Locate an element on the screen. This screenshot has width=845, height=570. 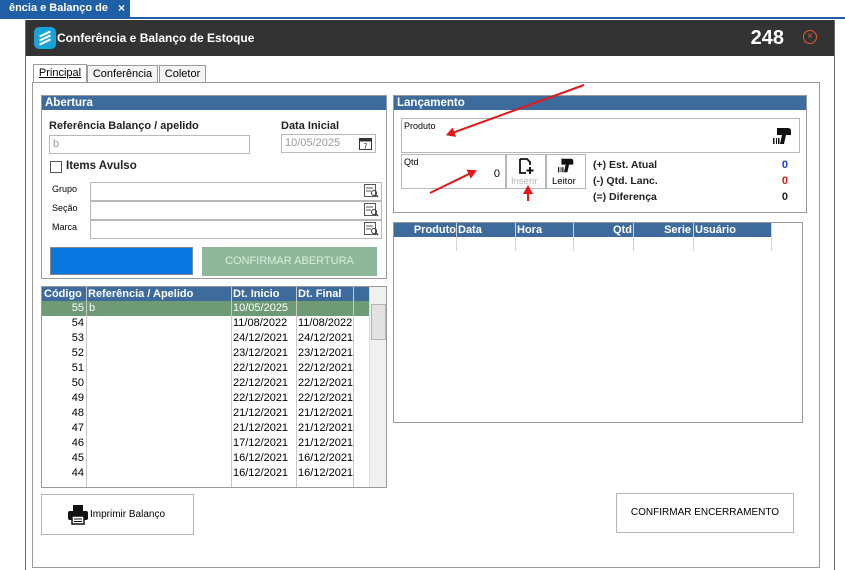
leitor-label: Leitor is located at coordinates (564, 181).